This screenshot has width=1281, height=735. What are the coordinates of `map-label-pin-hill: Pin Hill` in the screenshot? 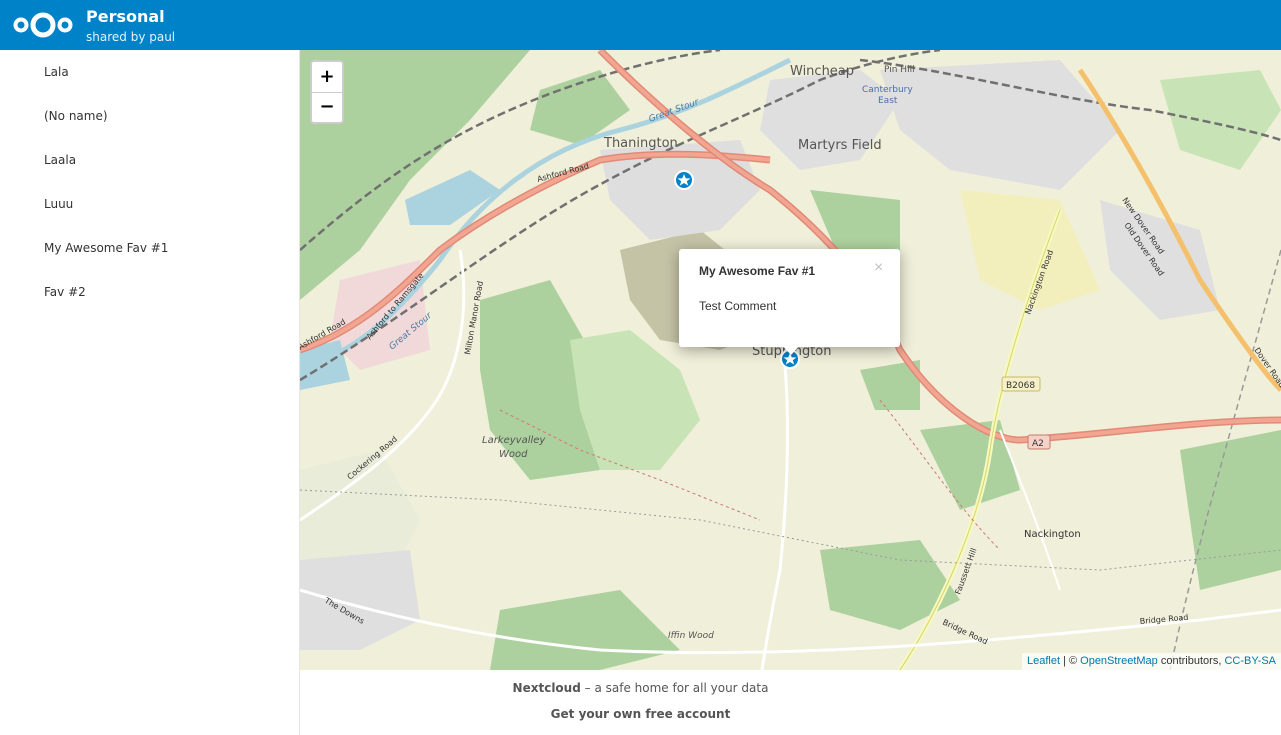 It's located at (899, 70).